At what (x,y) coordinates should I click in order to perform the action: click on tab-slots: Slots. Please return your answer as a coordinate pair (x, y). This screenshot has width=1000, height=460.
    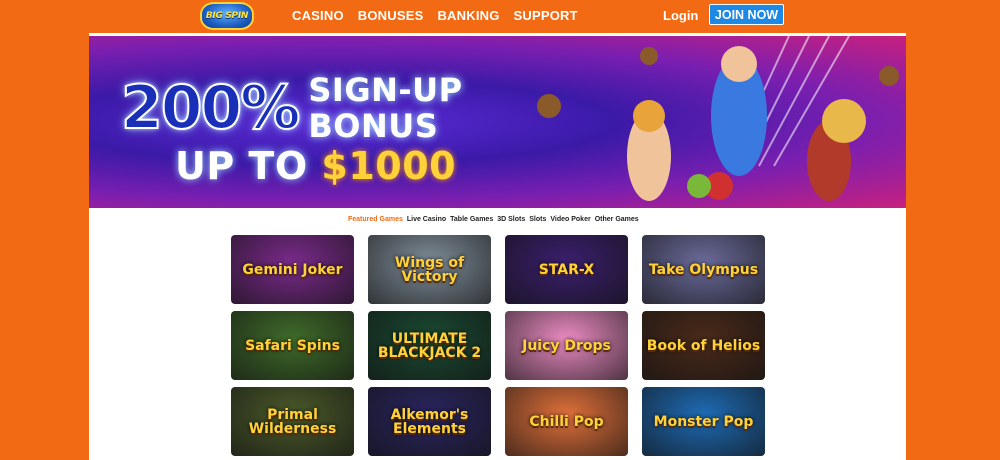
    Looking at the image, I should click on (537, 219).